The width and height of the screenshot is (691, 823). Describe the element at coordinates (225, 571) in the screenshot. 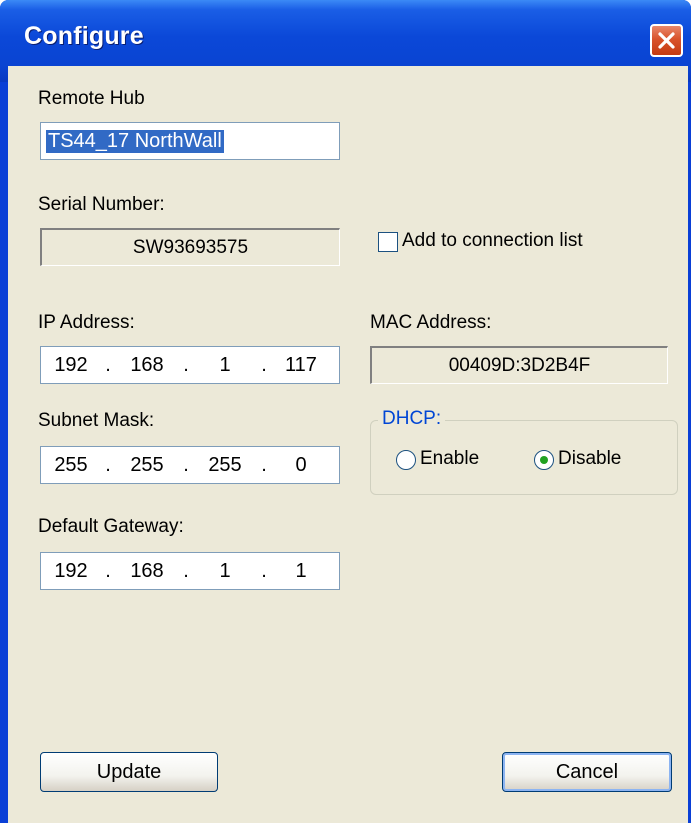

I see `gateway-octet-3: 1` at that location.